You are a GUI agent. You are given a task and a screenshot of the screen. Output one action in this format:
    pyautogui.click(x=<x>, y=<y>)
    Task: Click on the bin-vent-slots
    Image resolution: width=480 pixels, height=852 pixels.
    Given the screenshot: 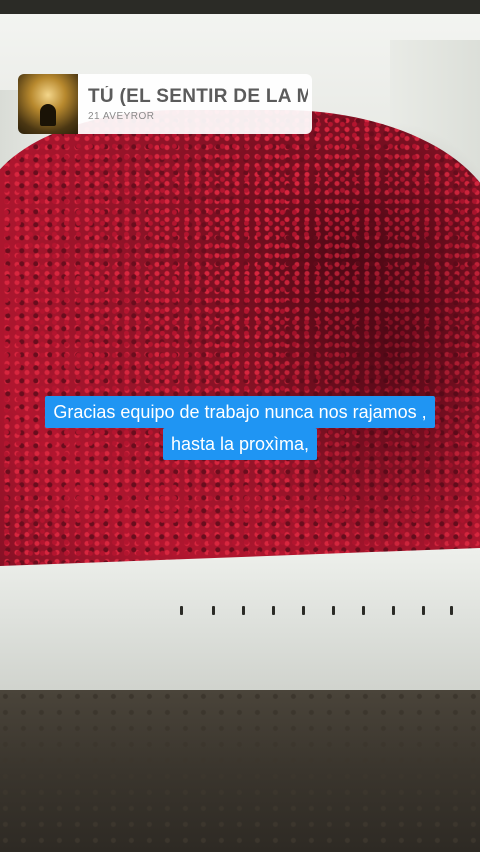 What is the action you would take?
    pyautogui.click(x=325, y=613)
    